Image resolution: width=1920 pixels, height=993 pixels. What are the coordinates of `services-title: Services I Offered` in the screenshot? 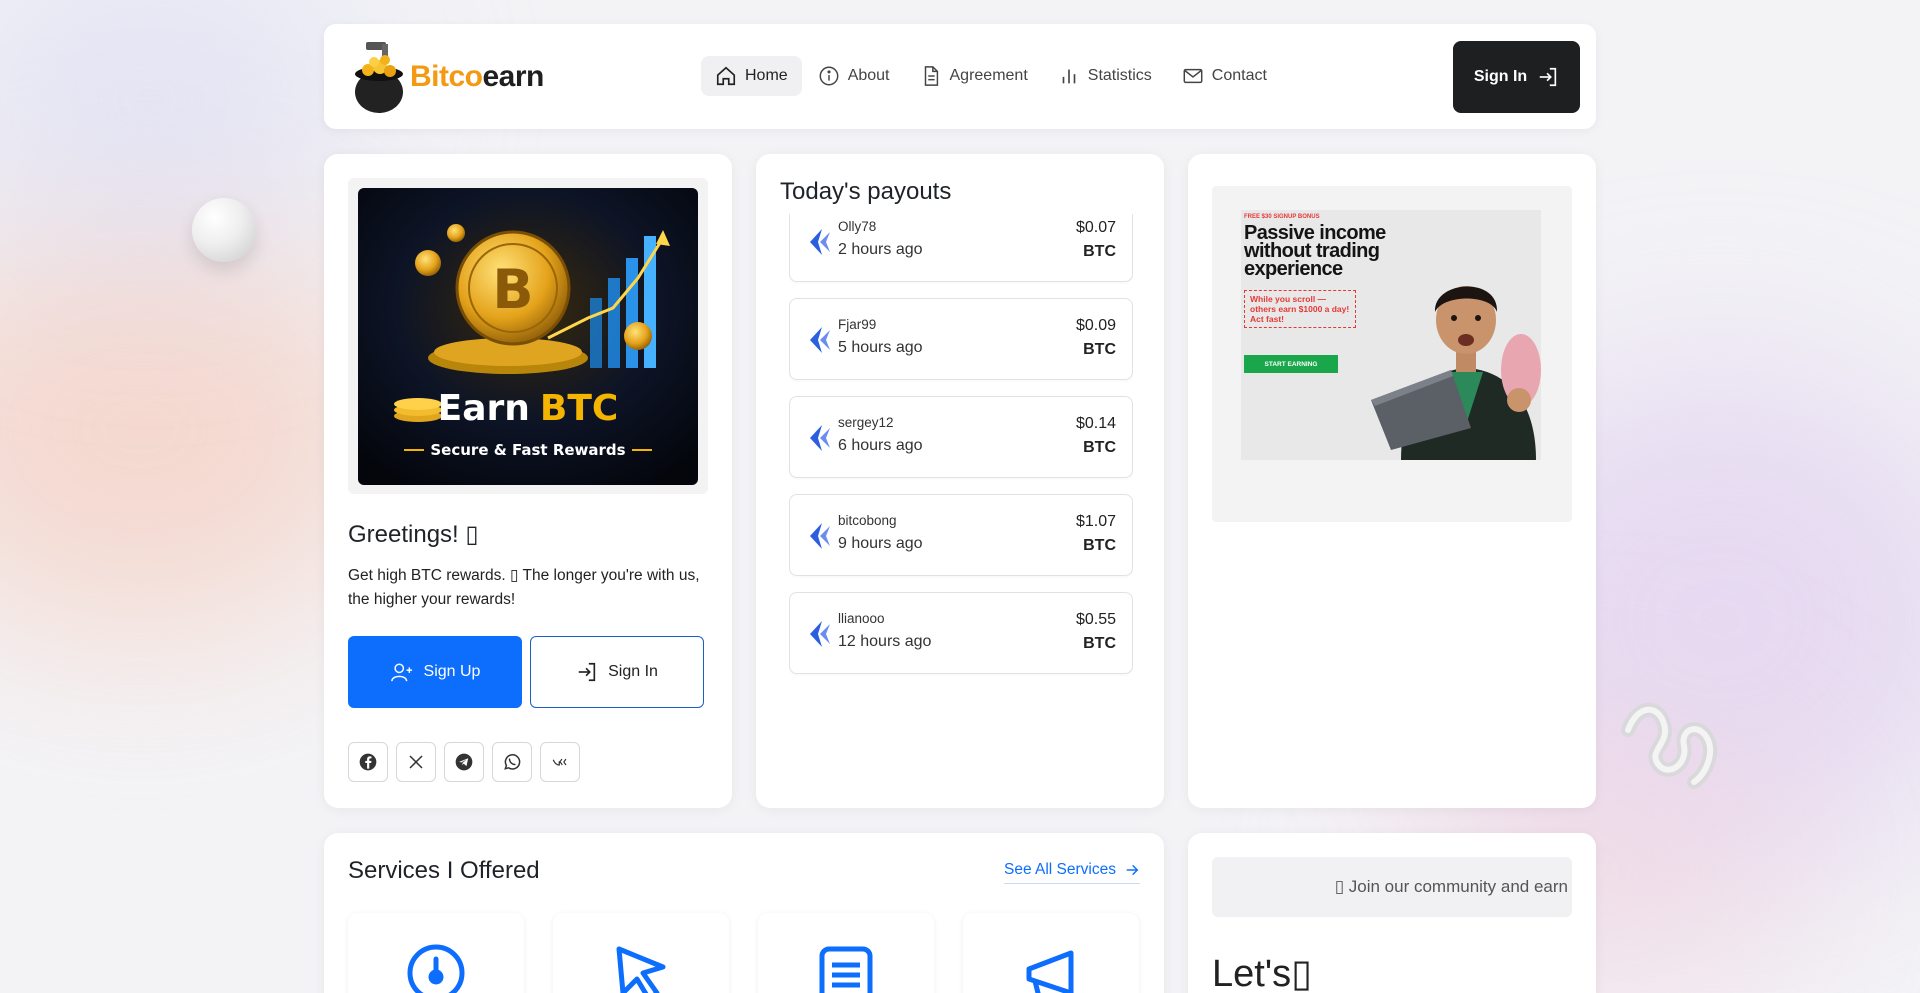 It's located at (444, 870).